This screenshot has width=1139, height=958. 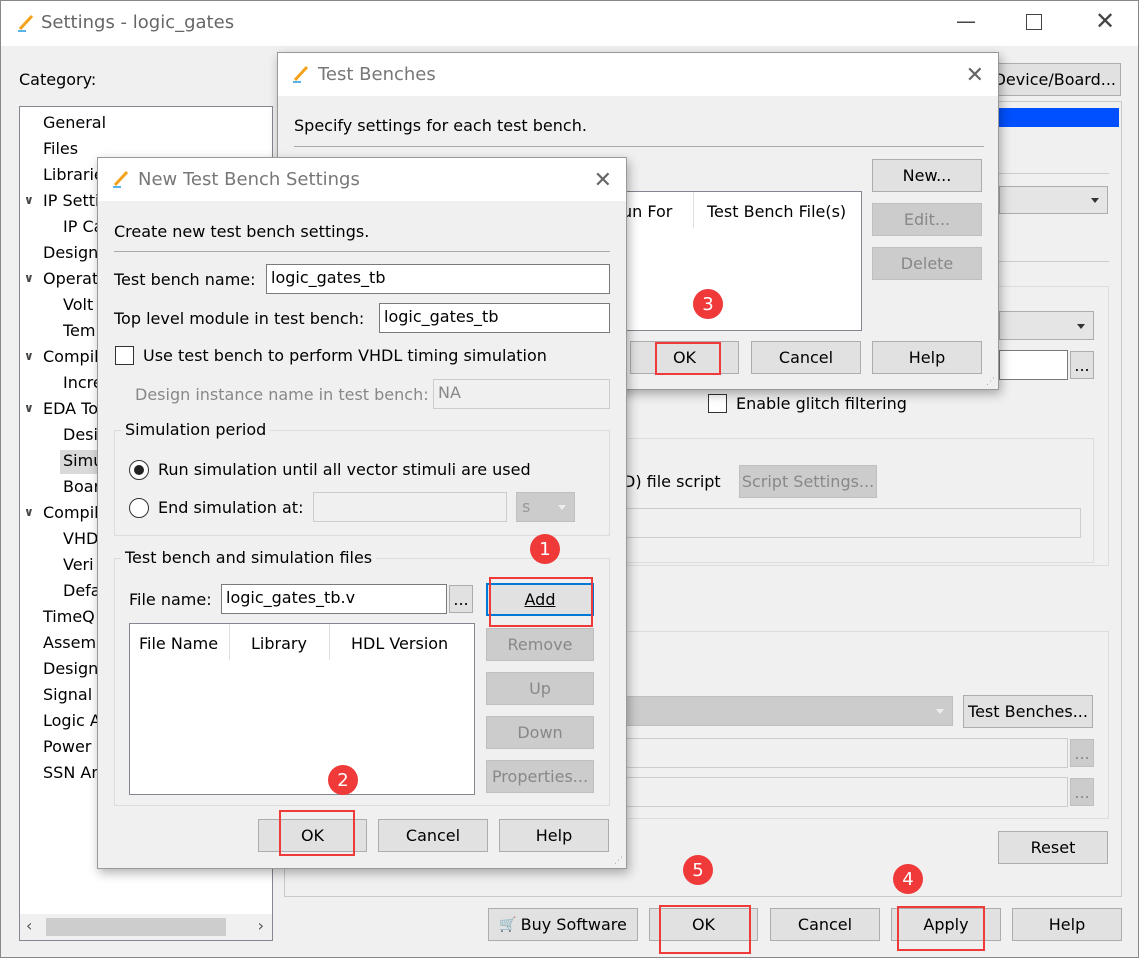 What do you see at coordinates (79, 330) in the screenshot?
I see `sidebar-item: Tem` at bounding box center [79, 330].